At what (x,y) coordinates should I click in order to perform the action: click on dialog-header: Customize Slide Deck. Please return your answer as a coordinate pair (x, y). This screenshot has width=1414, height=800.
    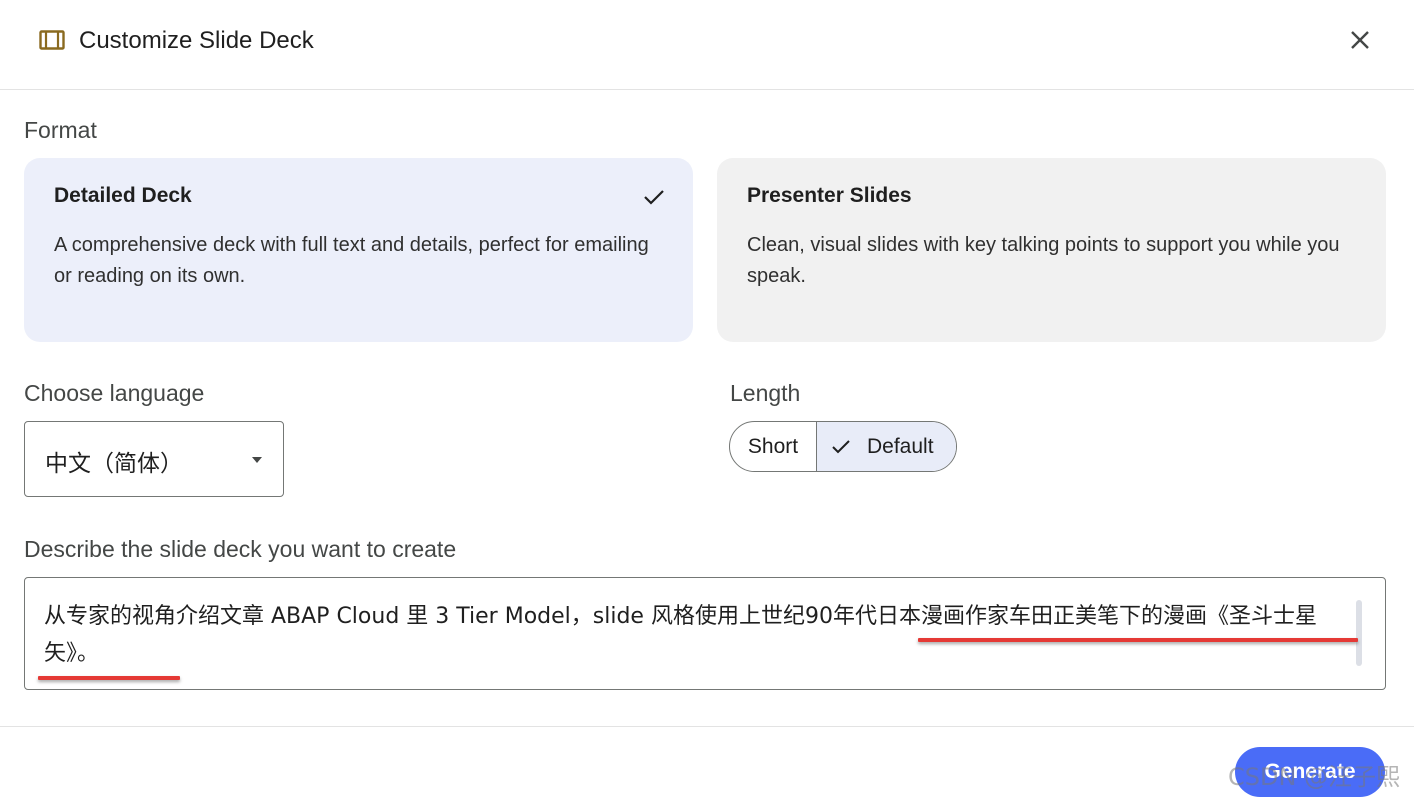
    Looking at the image, I should click on (707, 45).